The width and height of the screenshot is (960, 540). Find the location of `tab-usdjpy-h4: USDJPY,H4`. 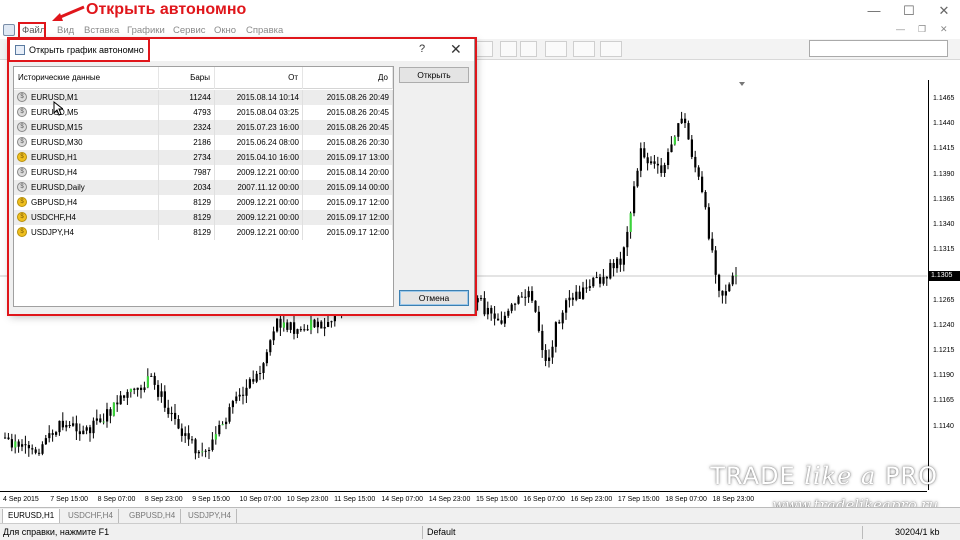

tab-usdjpy-h4: USDJPY,H4 is located at coordinates (210, 516).